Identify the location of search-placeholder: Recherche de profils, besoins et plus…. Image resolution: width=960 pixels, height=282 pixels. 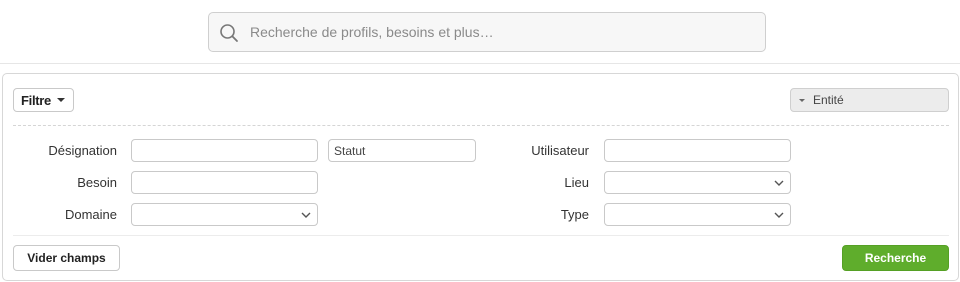
(372, 32).